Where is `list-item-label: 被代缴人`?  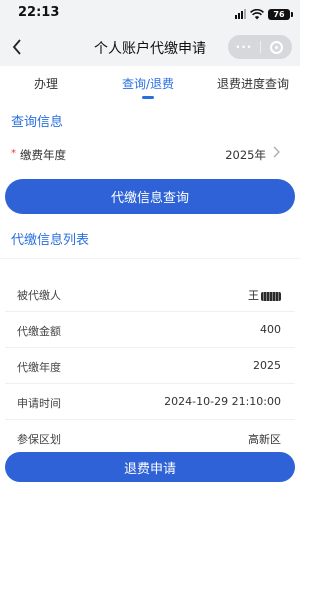 list-item-label: 被代缴人 is located at coordinates (39, 295).